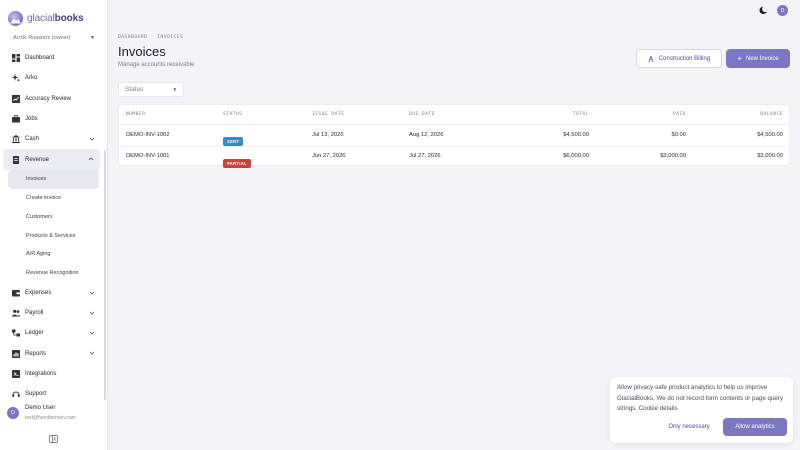 The height and width of the screenshot is (450, 800). What do you see at coordinates (50, 413) in the screenshot?
I see `user-info: Demo User test@fuentberrien.com` at bounding box center [50, 413].